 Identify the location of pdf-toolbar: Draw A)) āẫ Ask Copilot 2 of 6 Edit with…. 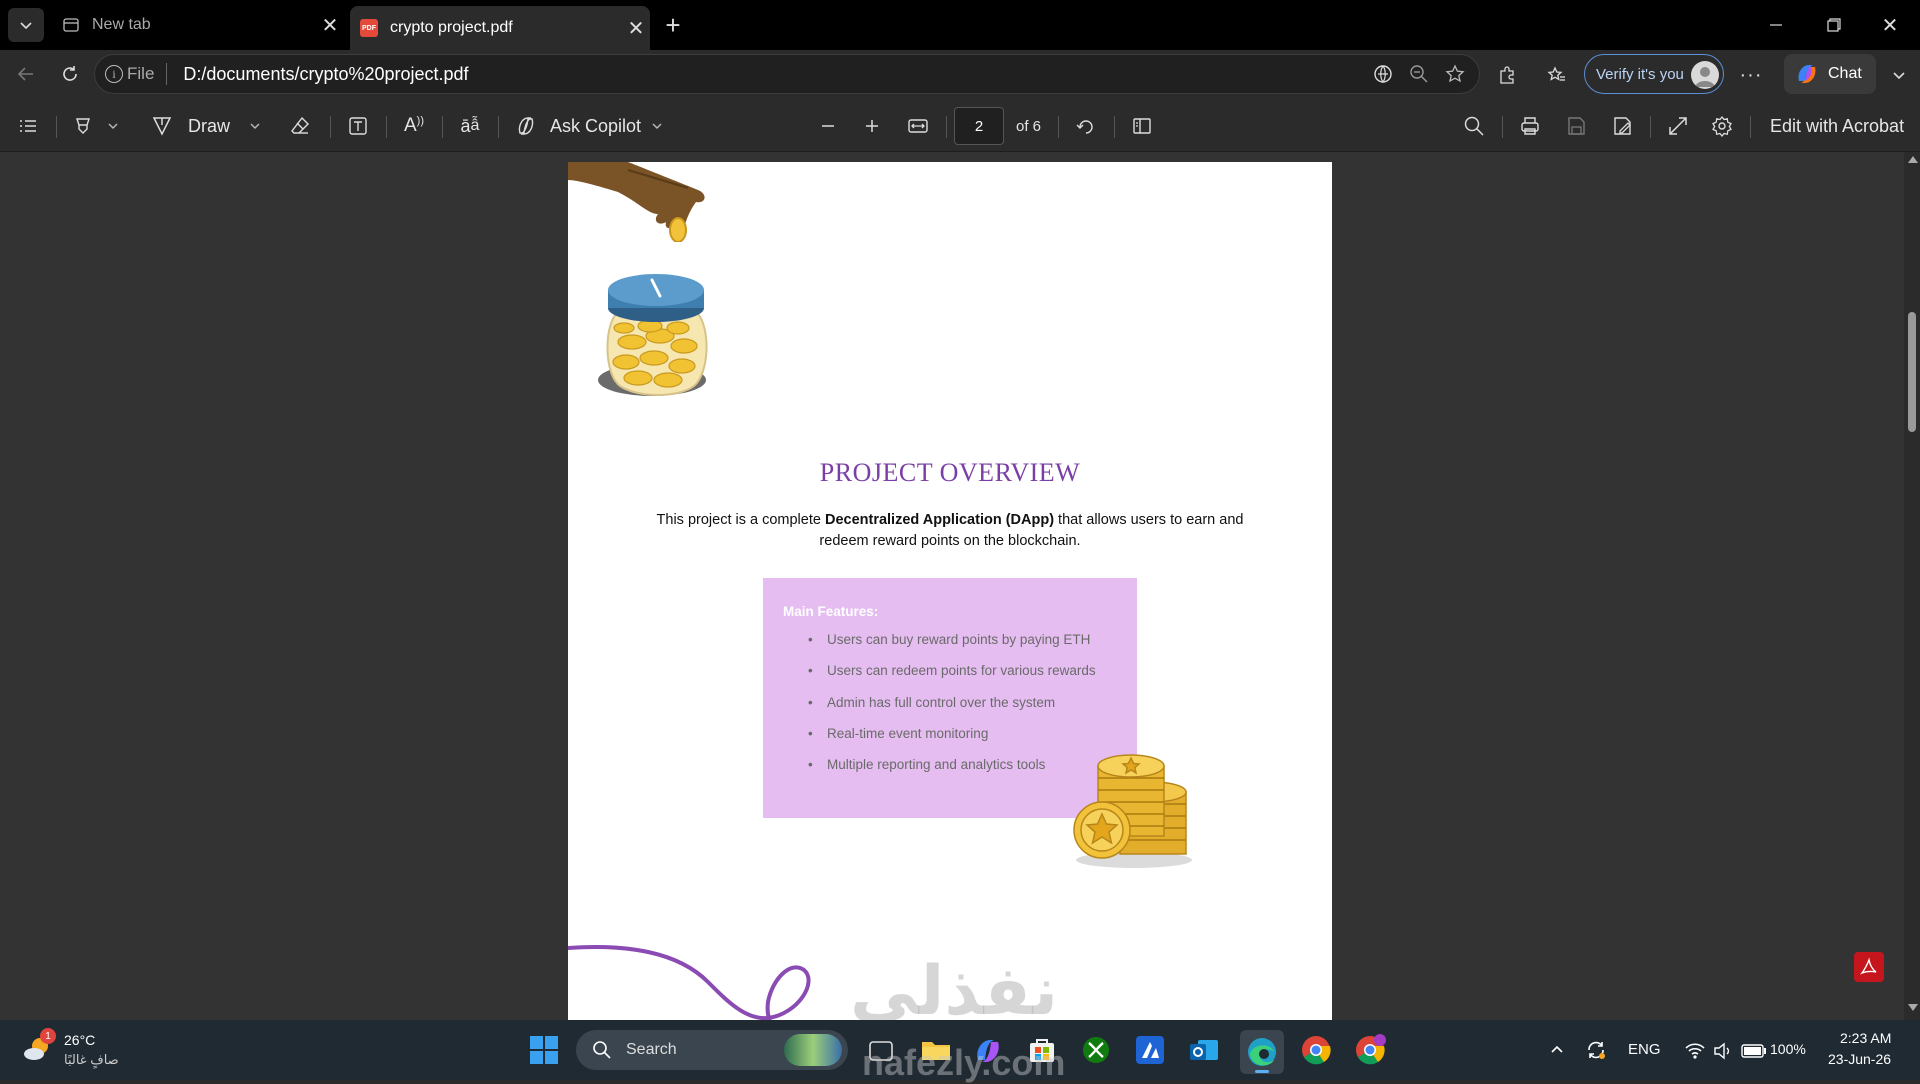
(960, 126).